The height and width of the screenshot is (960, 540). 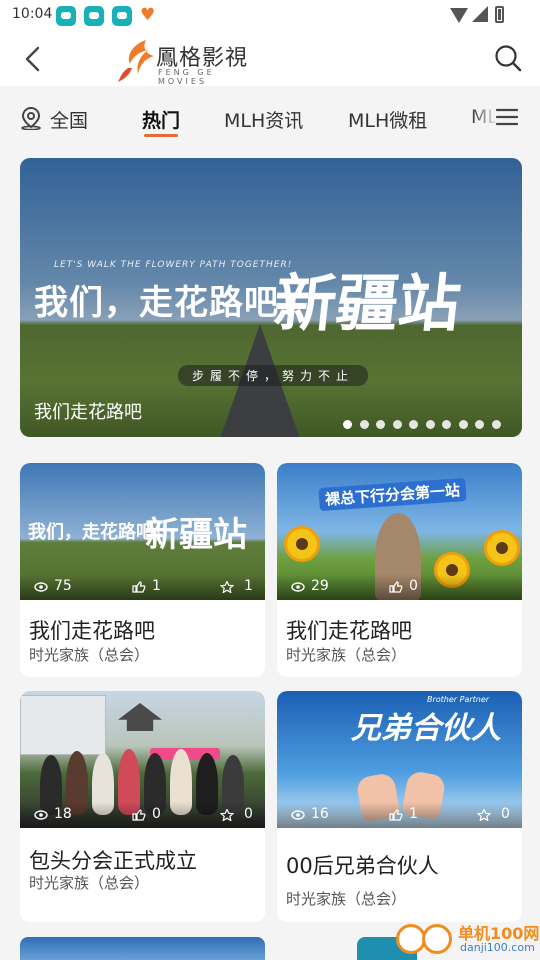 What do you see at coordinates (33, 59) in the screenshot?
I see `chevron-left-icon` at bounding box center [33, 59].